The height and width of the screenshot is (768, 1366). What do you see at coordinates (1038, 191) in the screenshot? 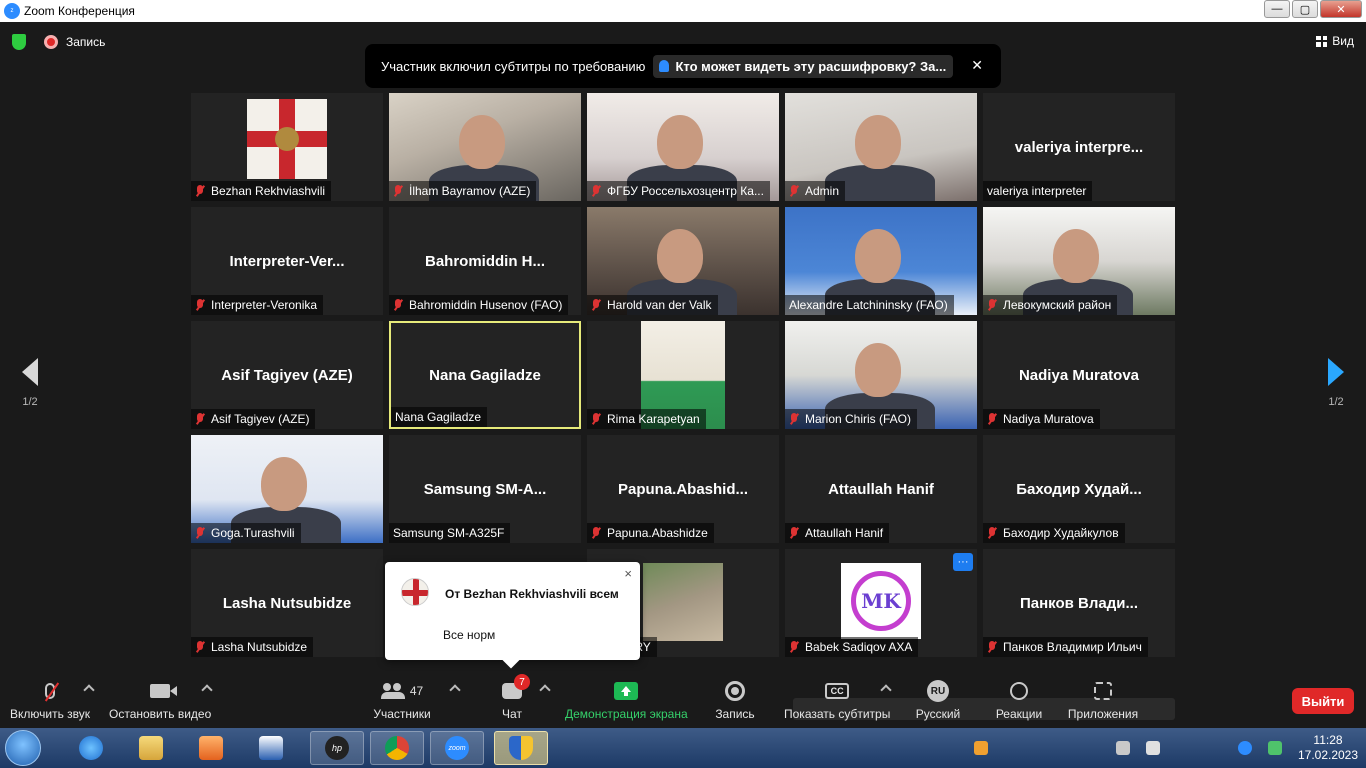
I see `participant-nameplate: valeriya interpreter` at bounding box center [1038, 191].